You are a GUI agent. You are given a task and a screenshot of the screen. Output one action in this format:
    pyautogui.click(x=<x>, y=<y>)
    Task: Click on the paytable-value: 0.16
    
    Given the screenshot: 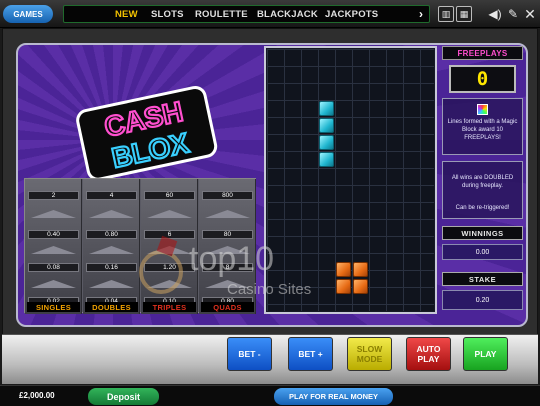 What is the action you would take?
    pyautogui.click(x=111, y=267)
    